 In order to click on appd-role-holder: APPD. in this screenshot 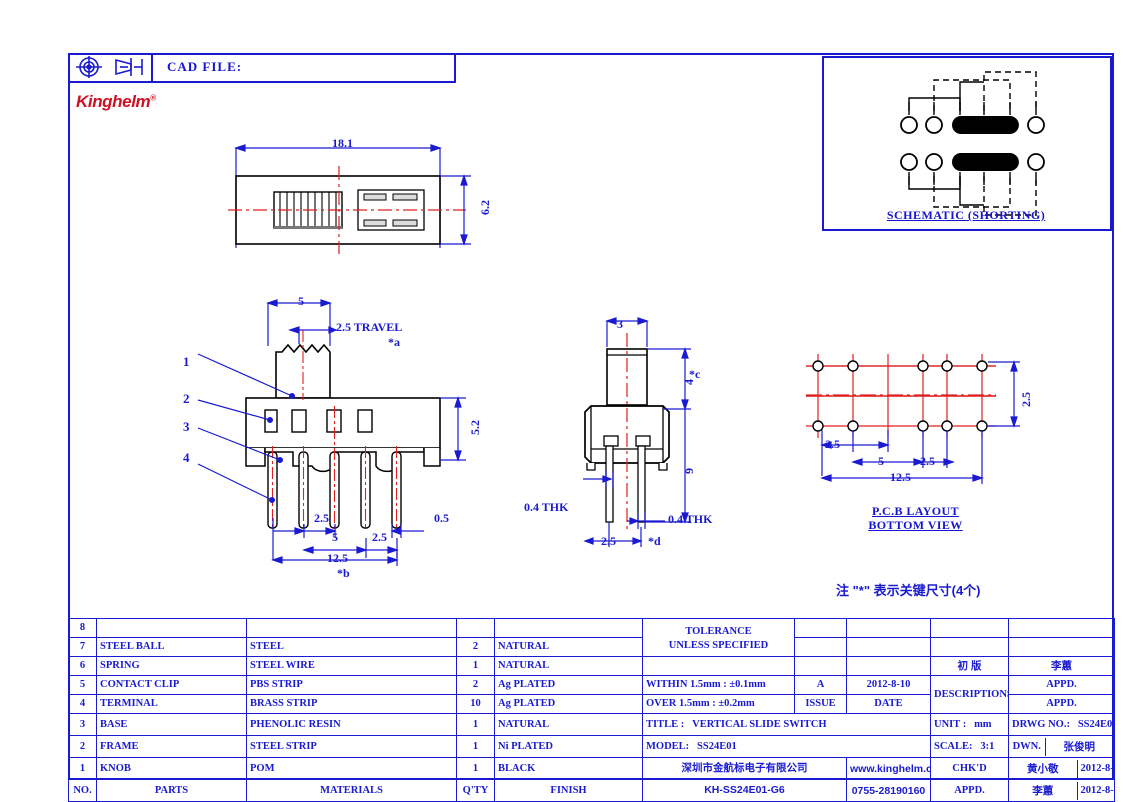, I will do `click(969, 790)`.